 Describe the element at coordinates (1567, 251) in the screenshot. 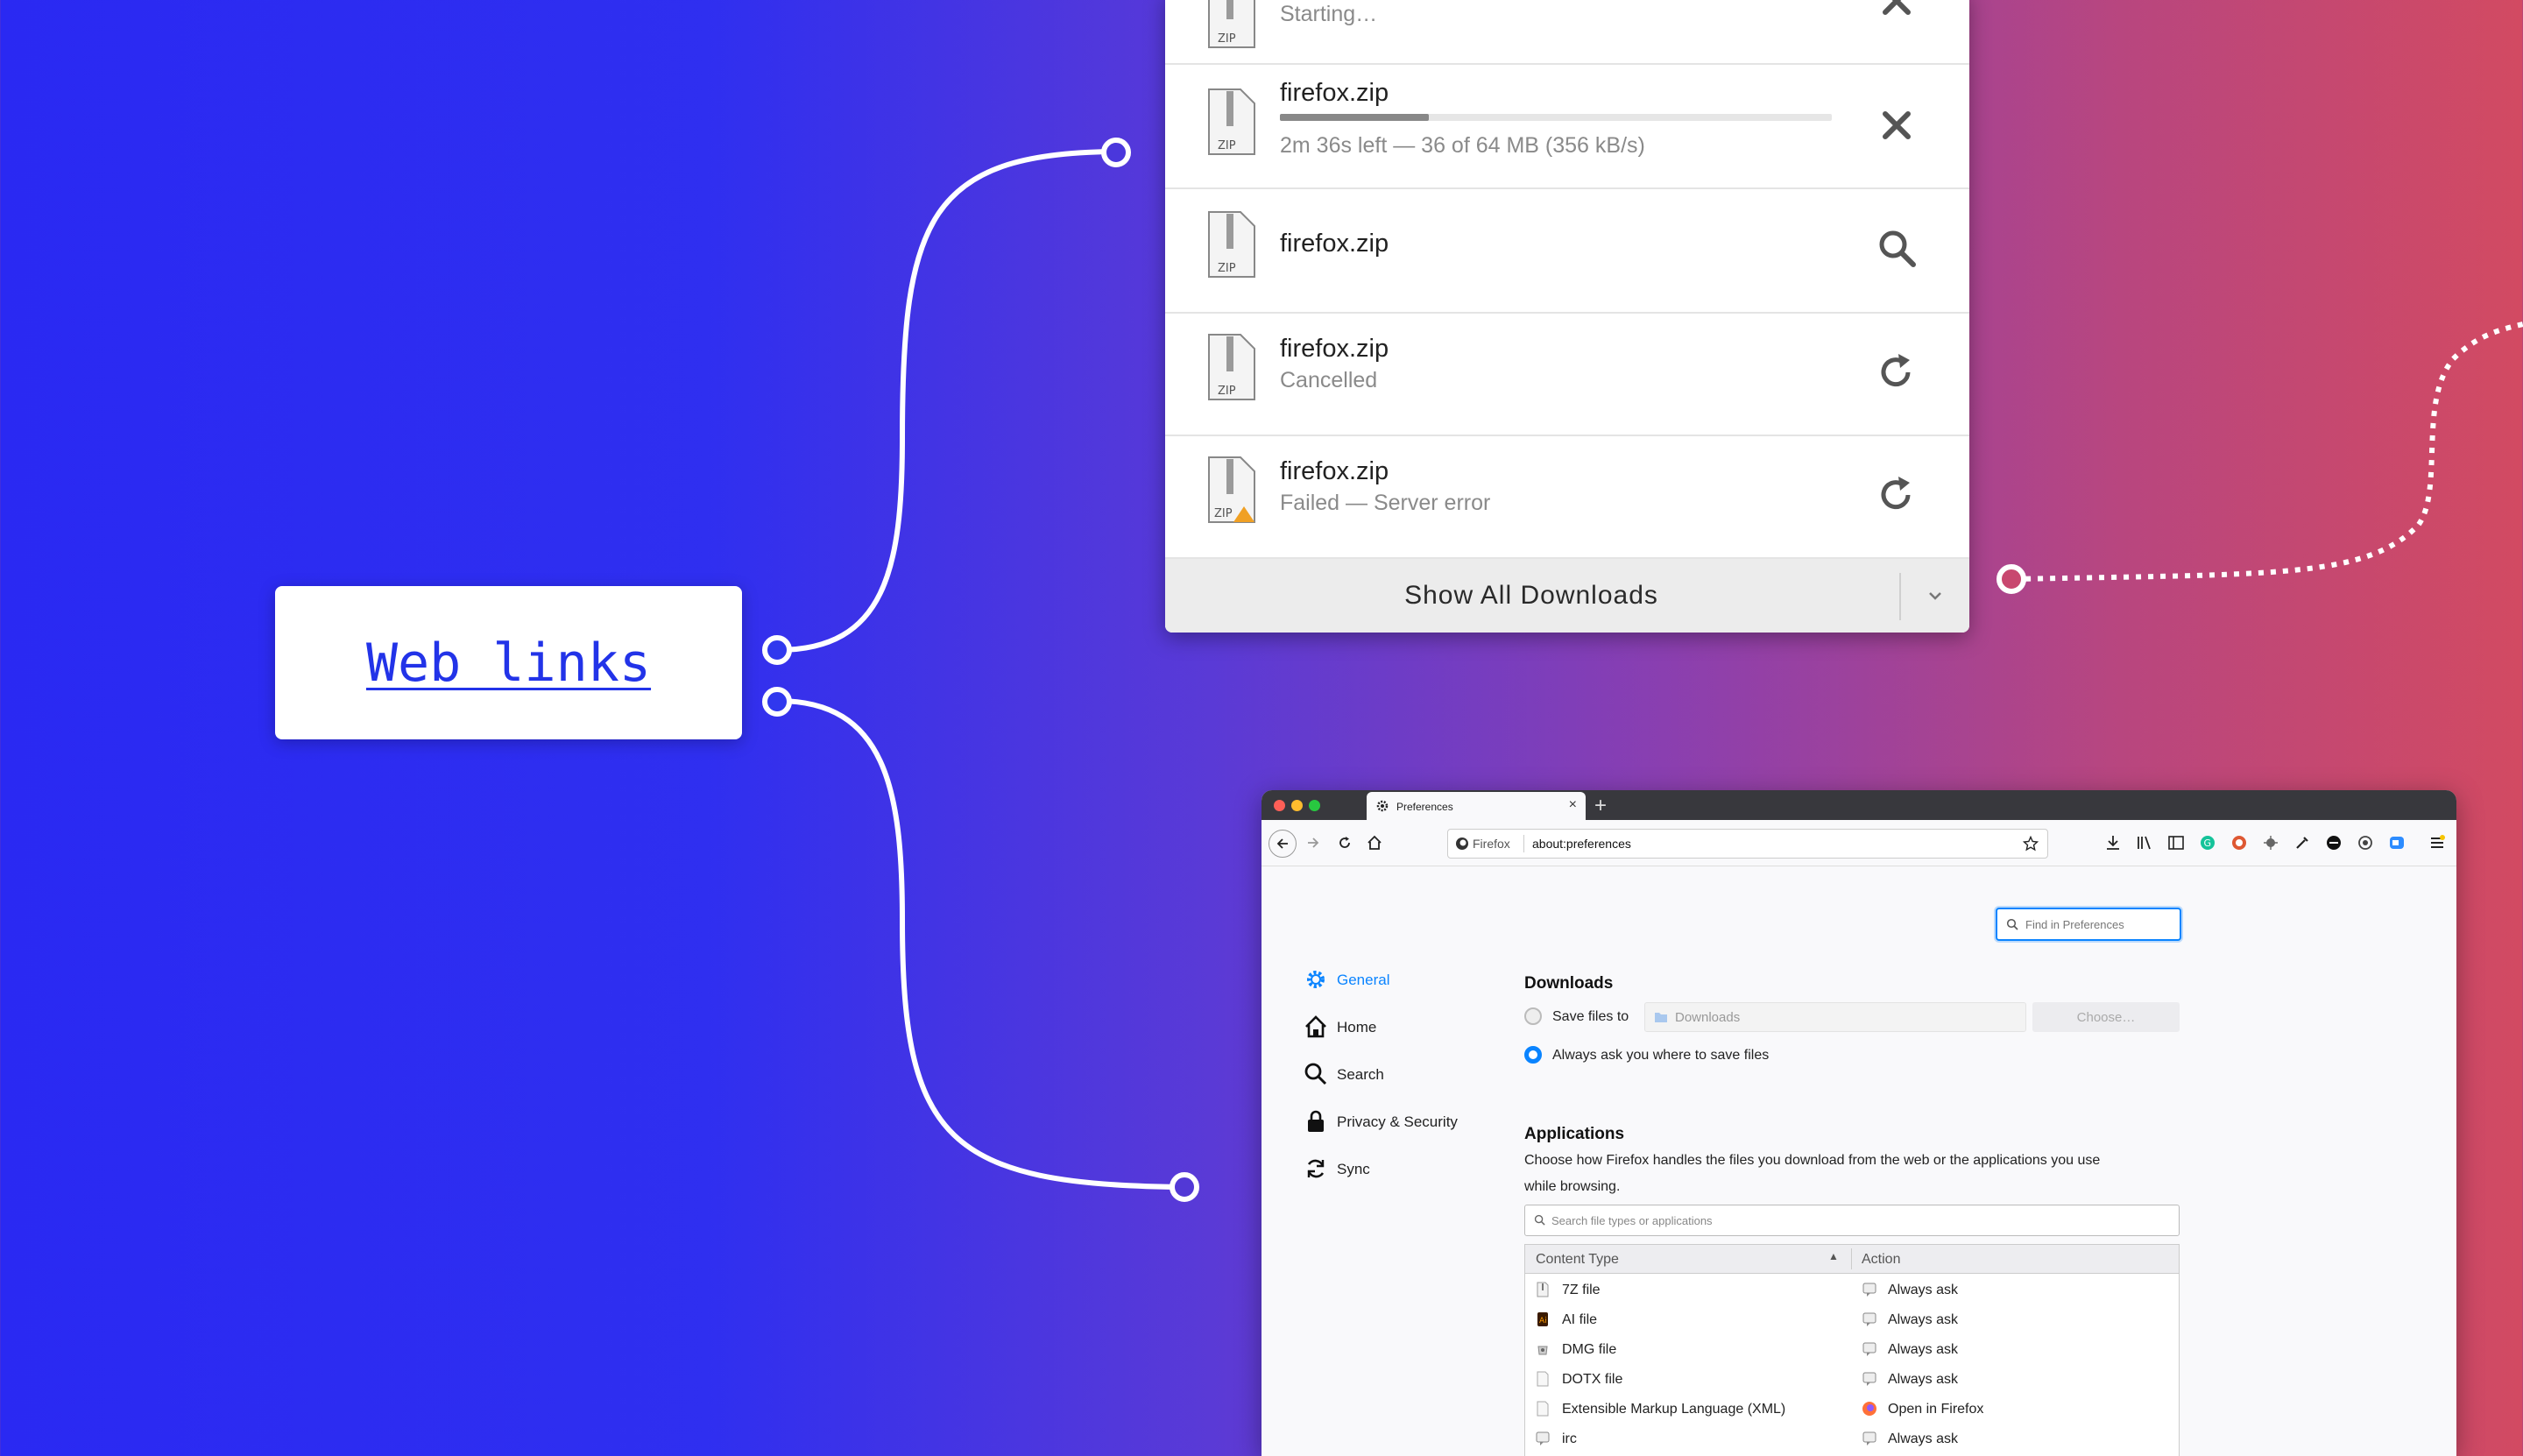

I see `download-item: ZIP firefox.zip` at that location.